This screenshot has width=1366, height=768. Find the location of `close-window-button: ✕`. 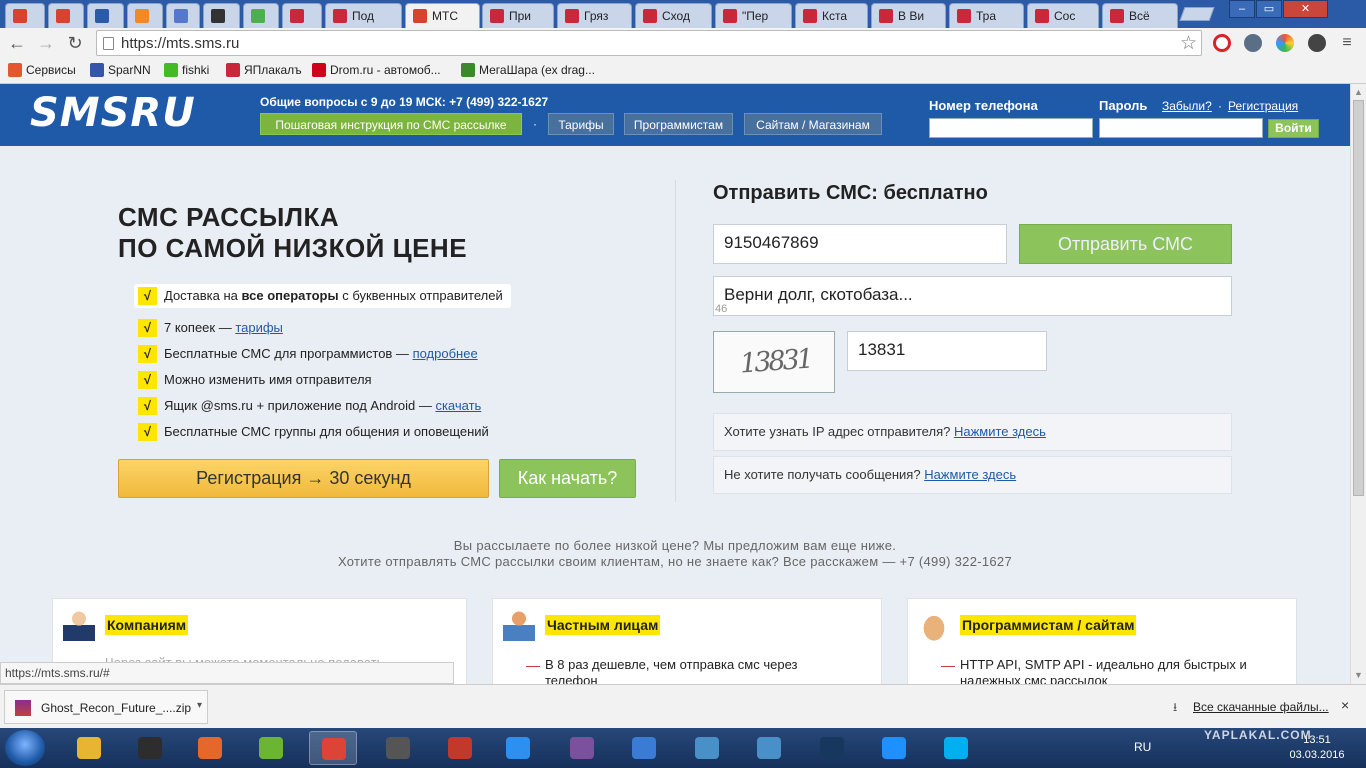

close-window-button: ✕ is located at coordinates (1305, 9).